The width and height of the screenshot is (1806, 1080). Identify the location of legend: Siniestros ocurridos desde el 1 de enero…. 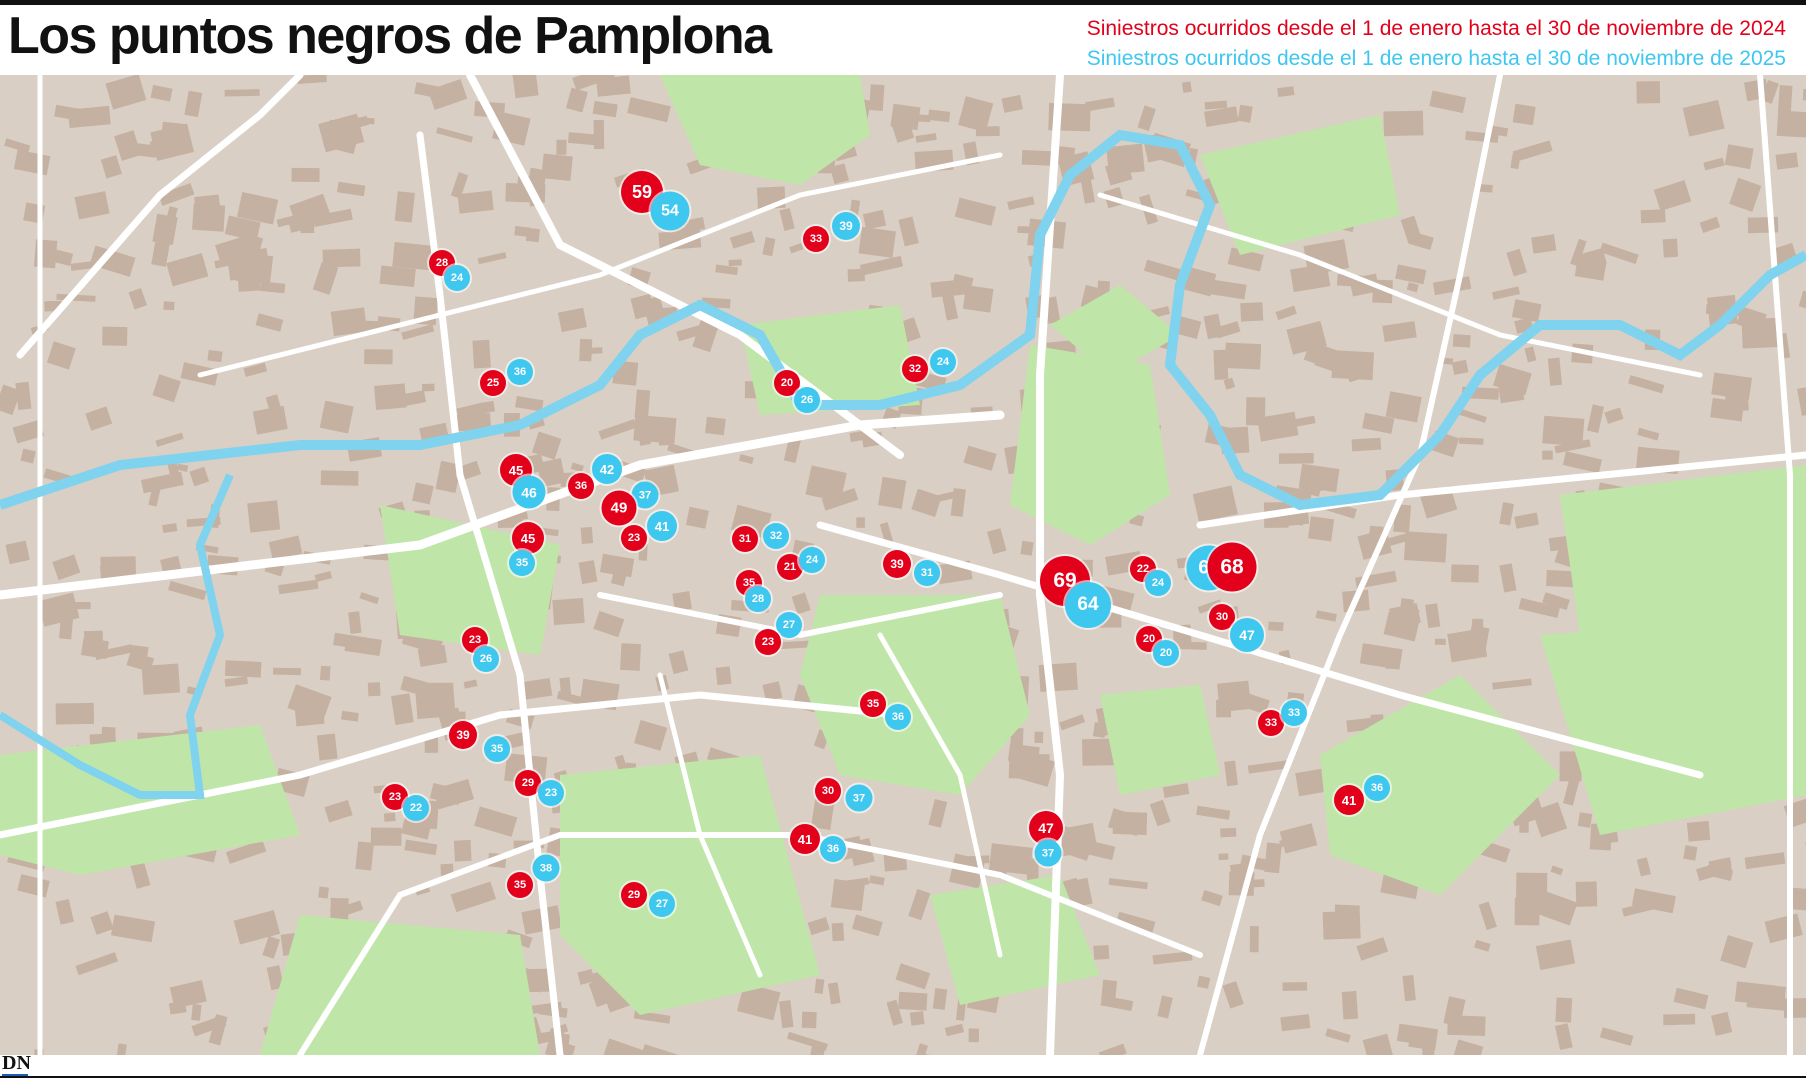
(1436, 44).